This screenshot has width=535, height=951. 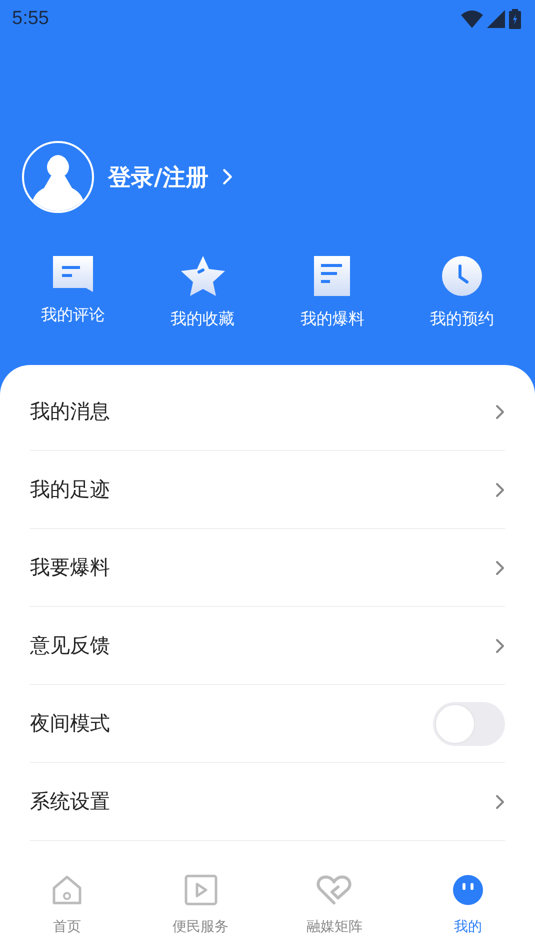 What do you see at coordinates (30, 19) in the screenshot?
I see `status-time: 5:55` at bounding box center [30, 19].